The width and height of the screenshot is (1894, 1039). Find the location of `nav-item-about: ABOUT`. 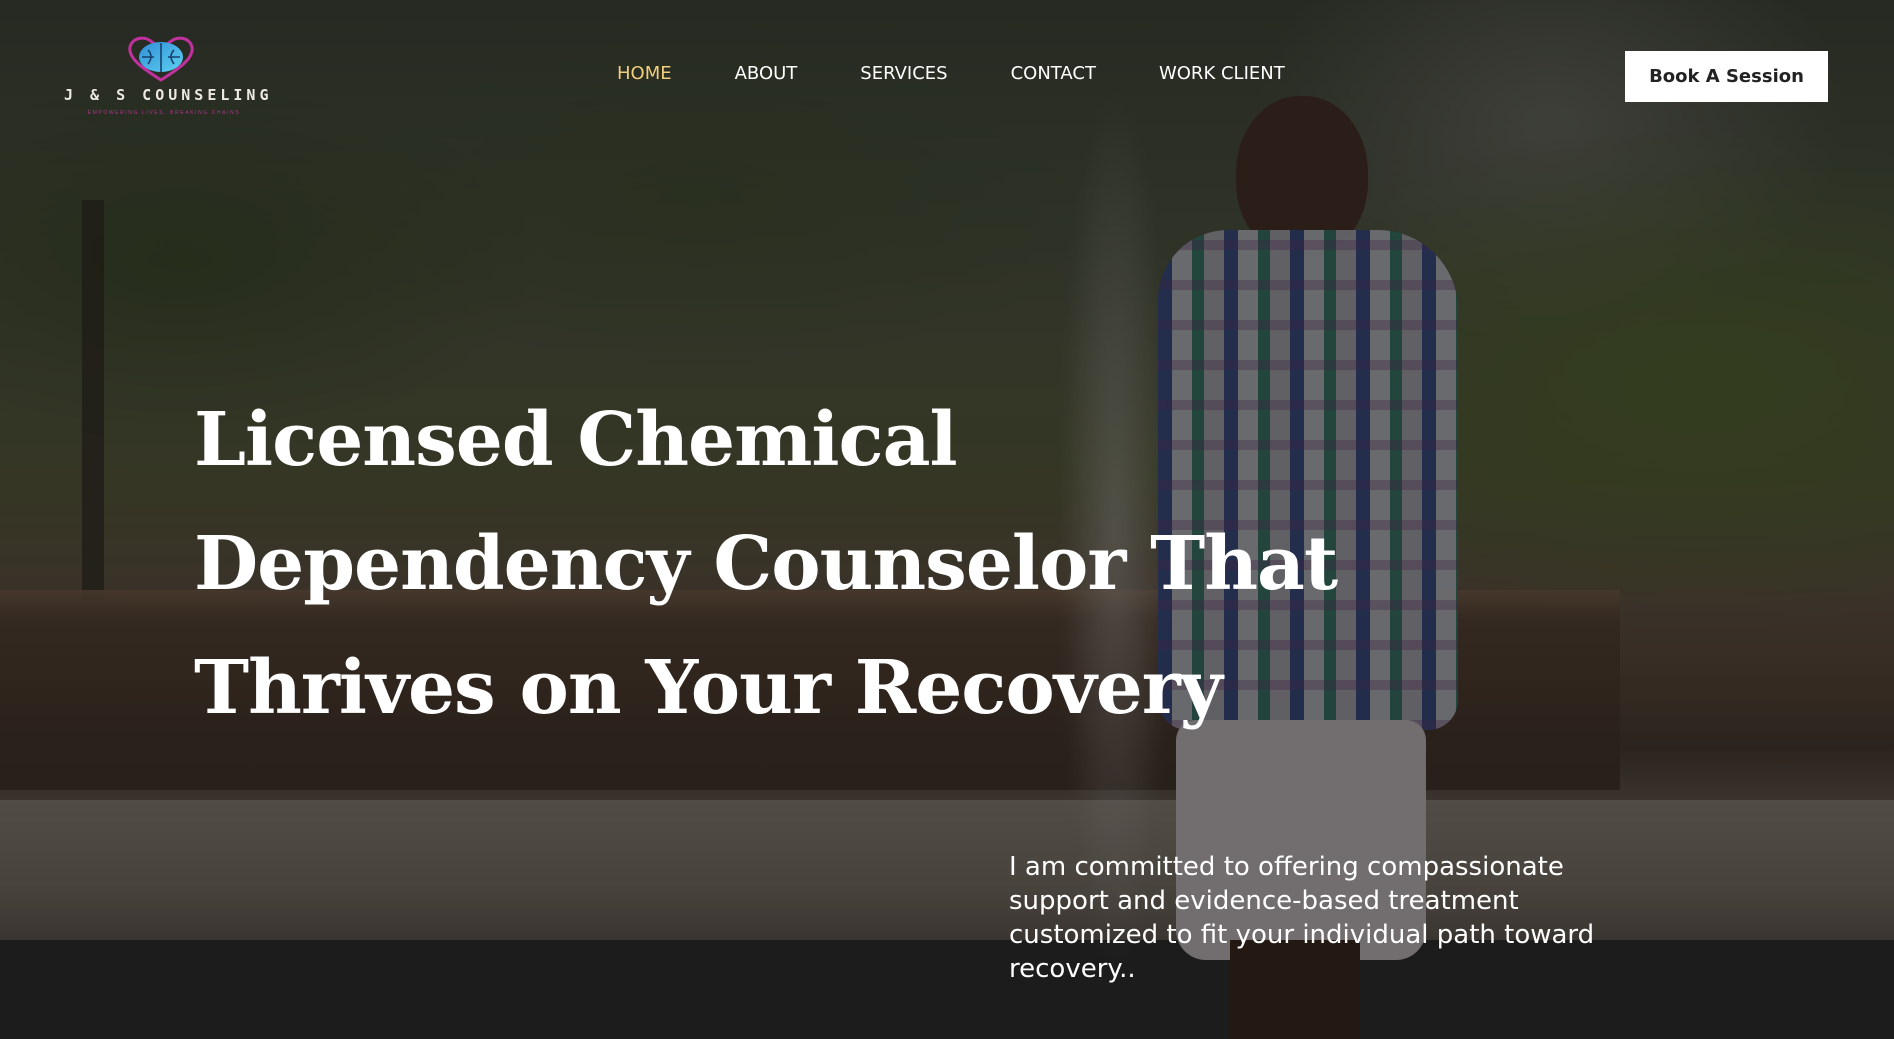

nav-item-about: ABOUT is located at coordinates (766, 73).